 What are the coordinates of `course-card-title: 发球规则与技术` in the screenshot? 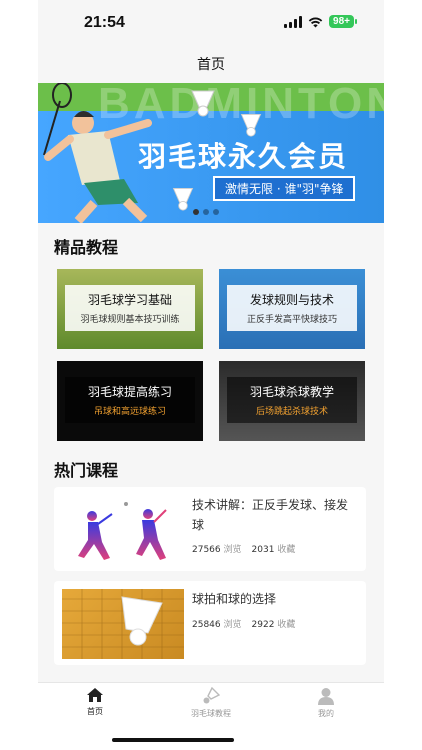 It's located at (291, 300).